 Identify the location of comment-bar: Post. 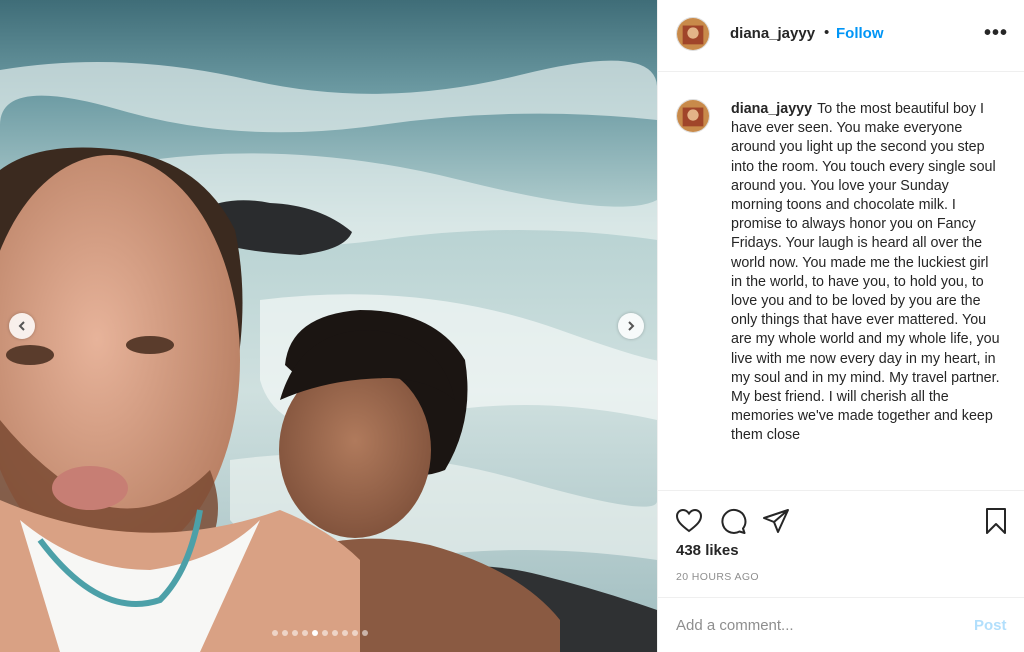
(841, 624).